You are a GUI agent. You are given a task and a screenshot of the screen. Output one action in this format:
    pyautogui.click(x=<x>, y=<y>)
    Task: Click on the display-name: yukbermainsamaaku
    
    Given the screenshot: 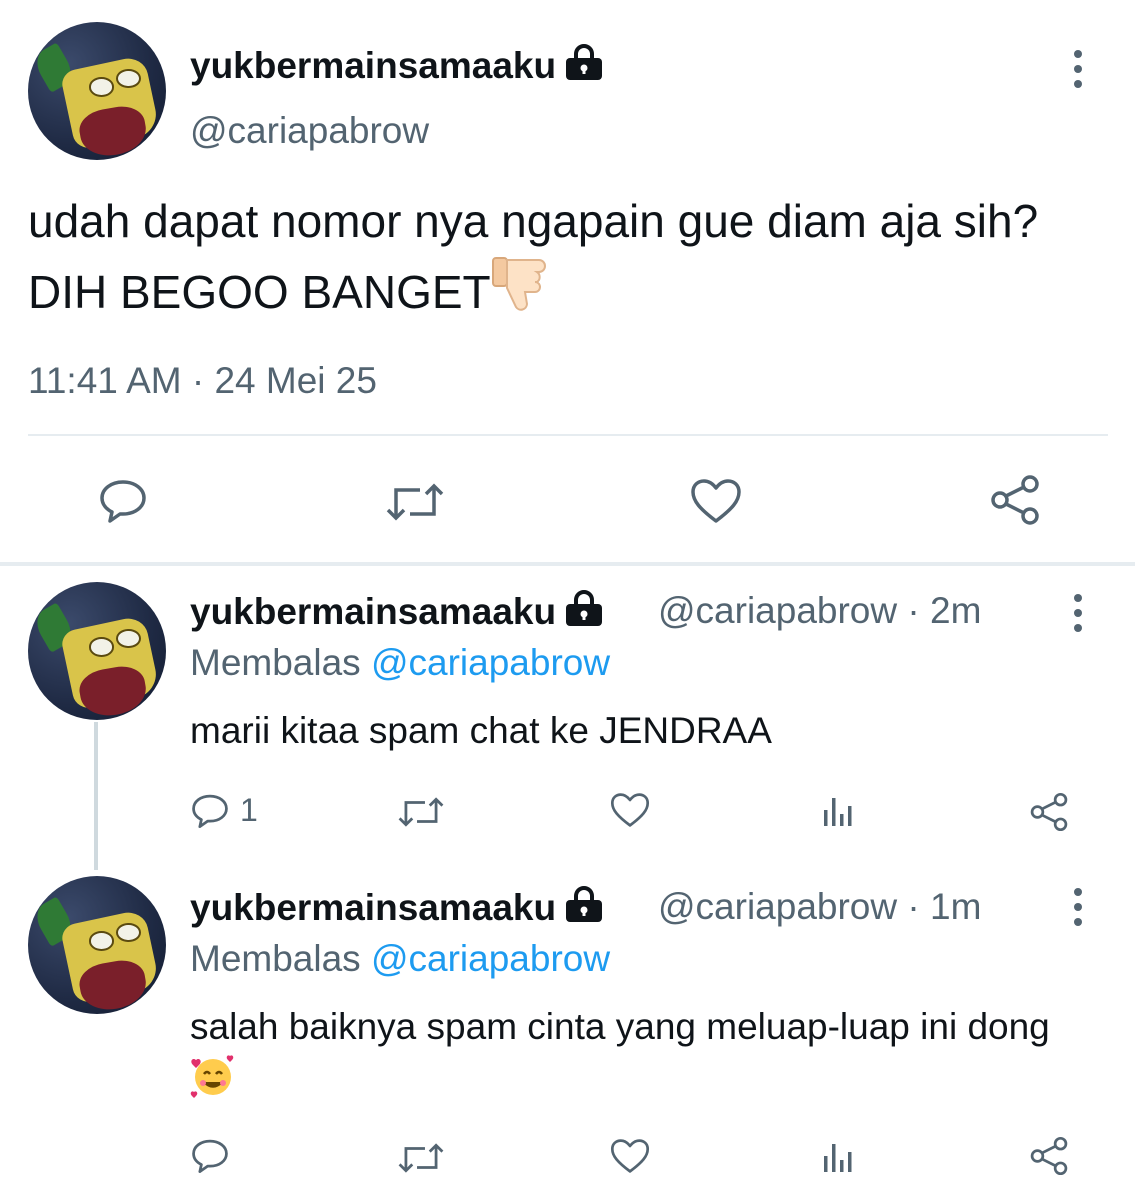 What is the action you would take?
    pyautogui.click(x=397, y=65)
    